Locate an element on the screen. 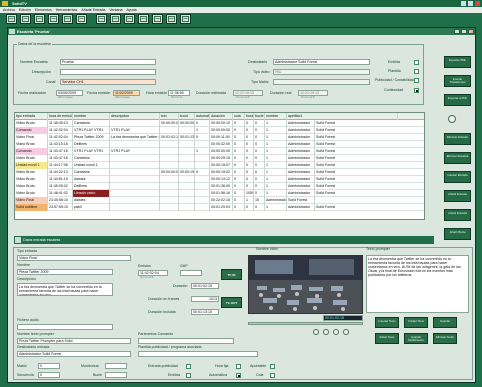 The height and width of the screenshot is (387, 482). plantilla-checkbox is located at coordinates (416, 71).